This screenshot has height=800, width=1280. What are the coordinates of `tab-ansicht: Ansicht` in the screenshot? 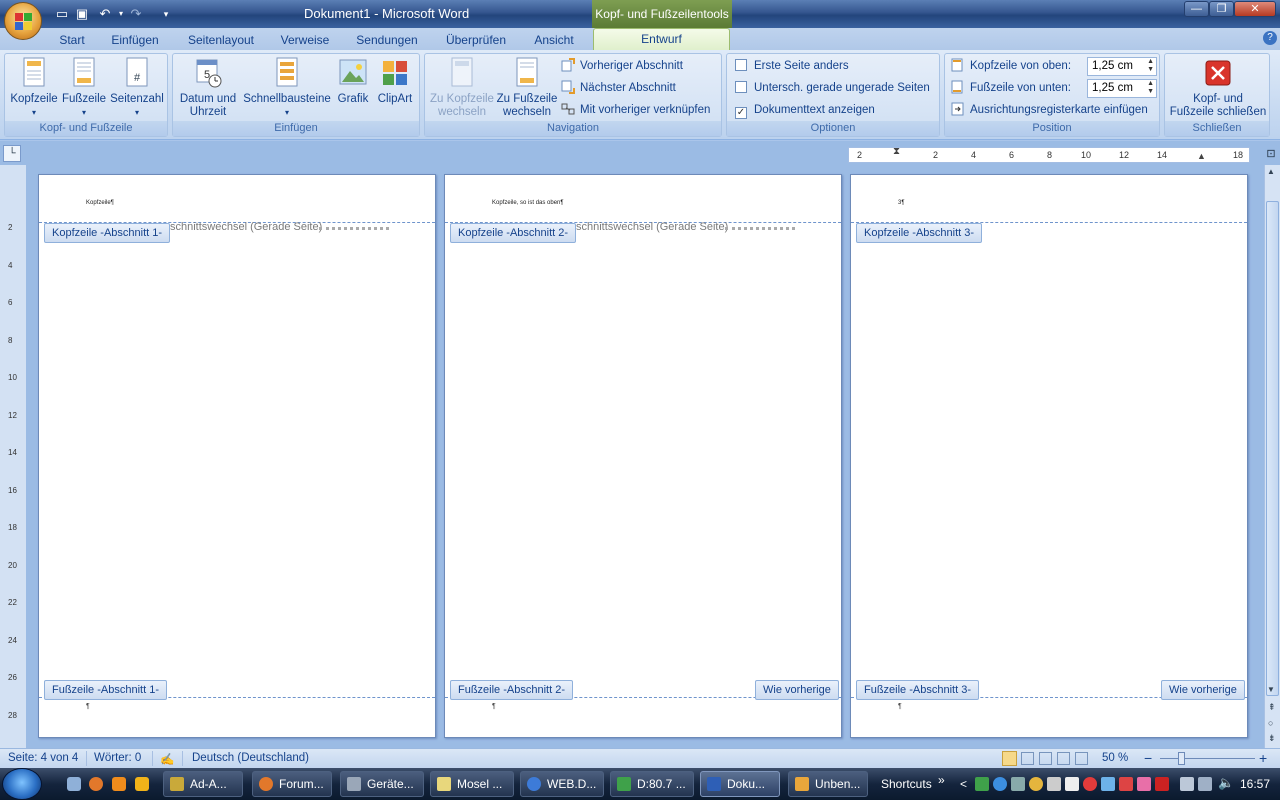 It's located at (554, 40).